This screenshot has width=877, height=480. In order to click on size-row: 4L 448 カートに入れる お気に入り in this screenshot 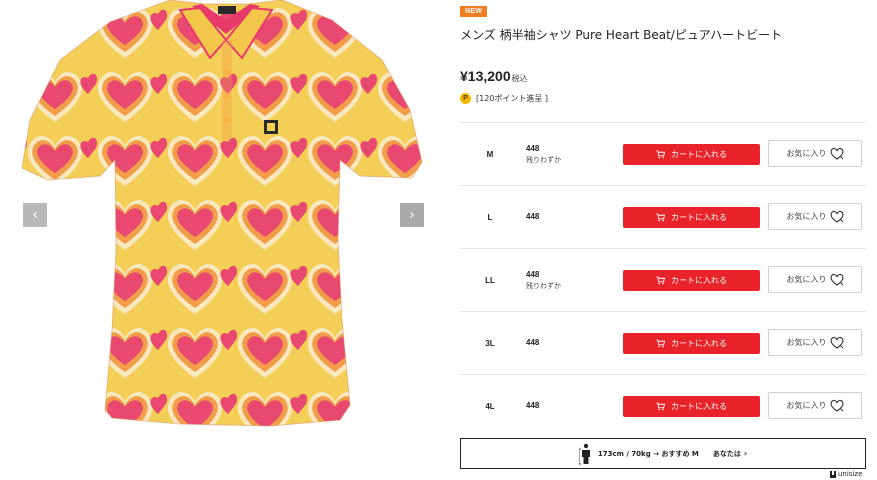, I will do `click(663, 406)`.